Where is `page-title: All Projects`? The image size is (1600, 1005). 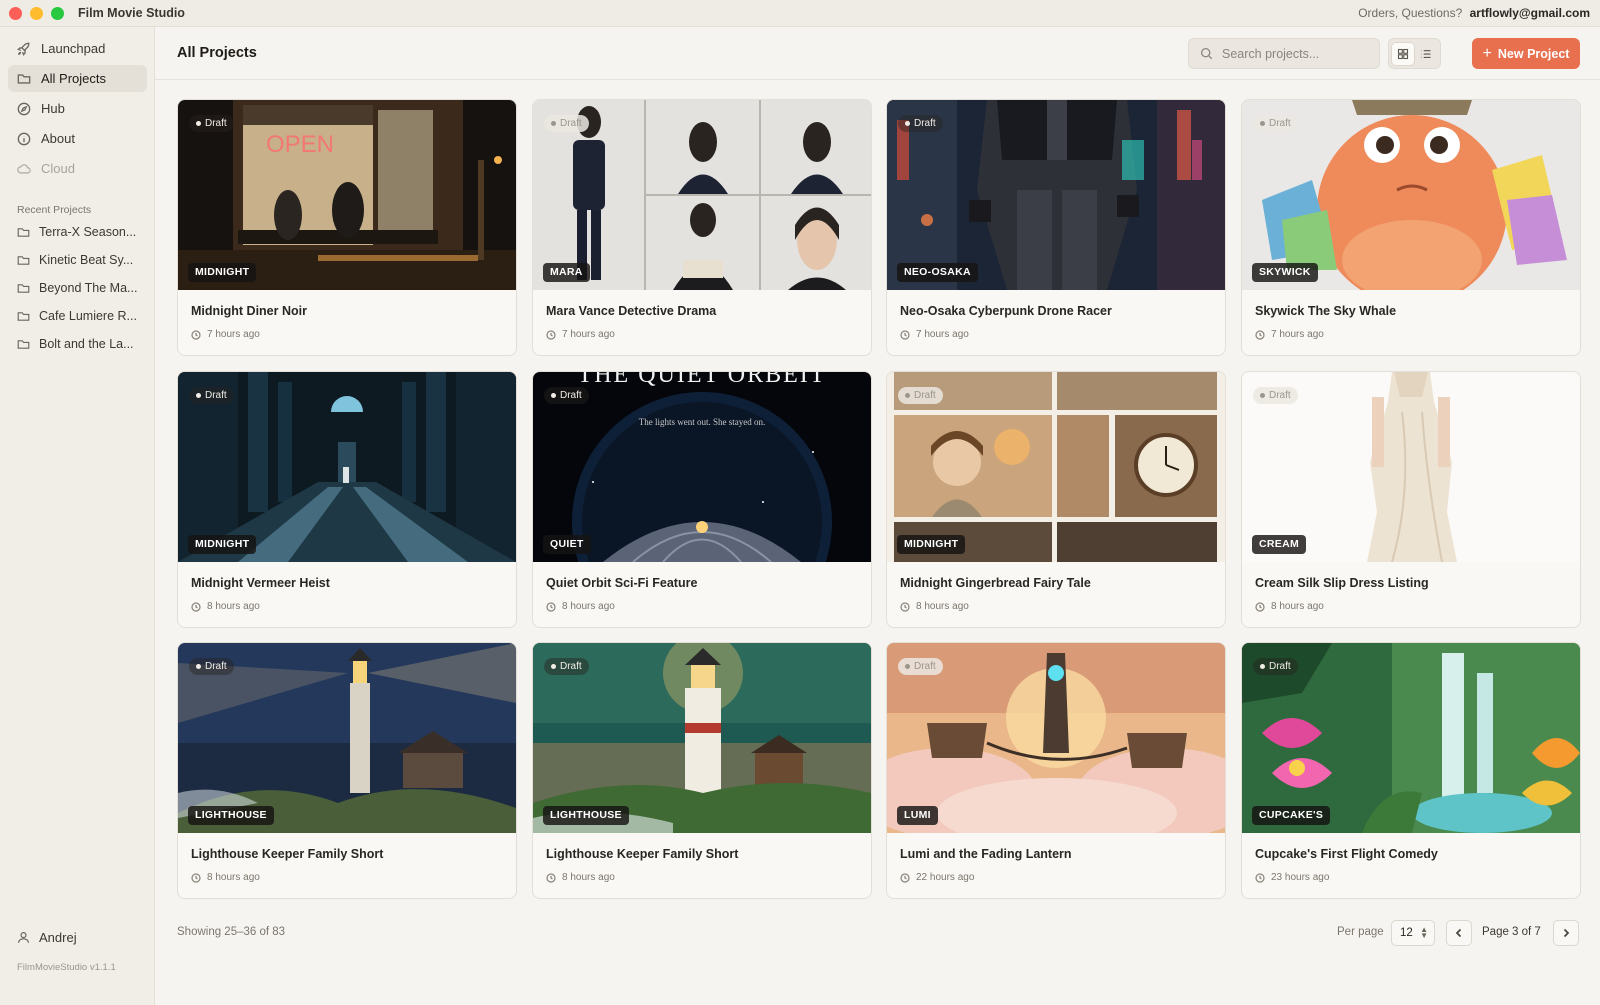
page-title: All Projects is located at coordinates (217, 53).